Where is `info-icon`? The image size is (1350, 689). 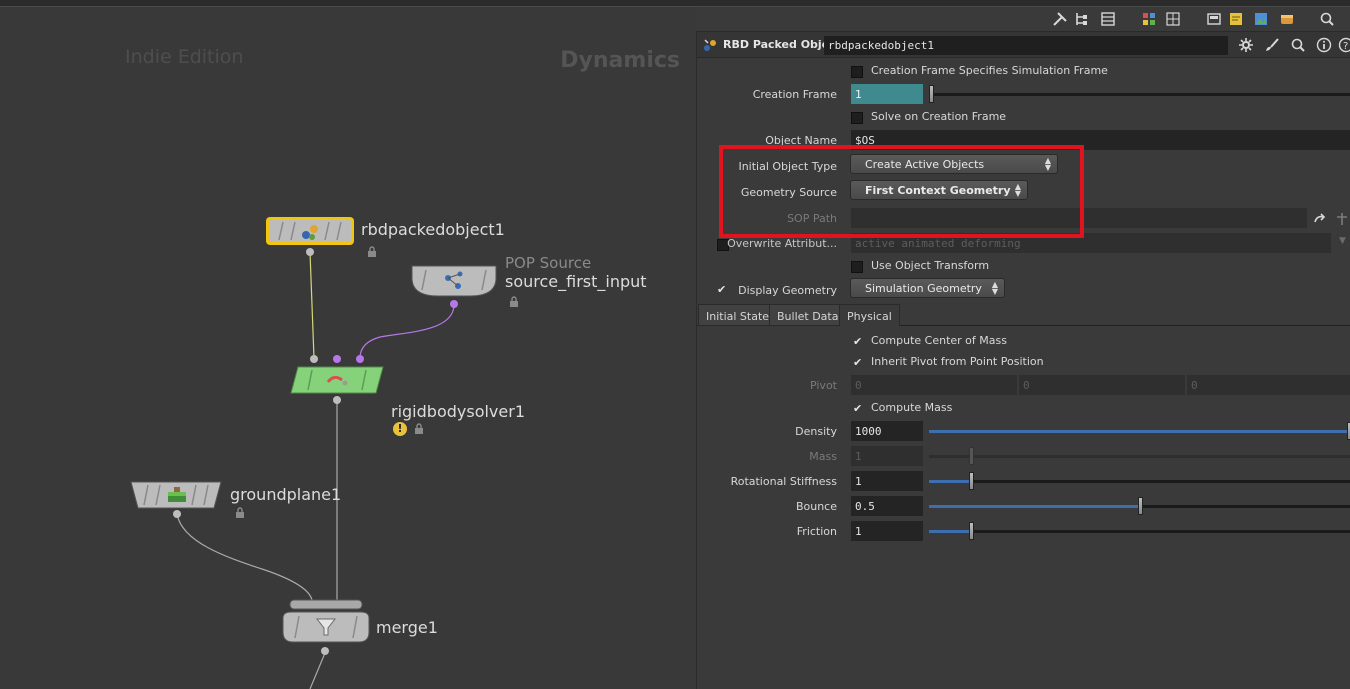 info-icon is located at coordinates (1324, 45).